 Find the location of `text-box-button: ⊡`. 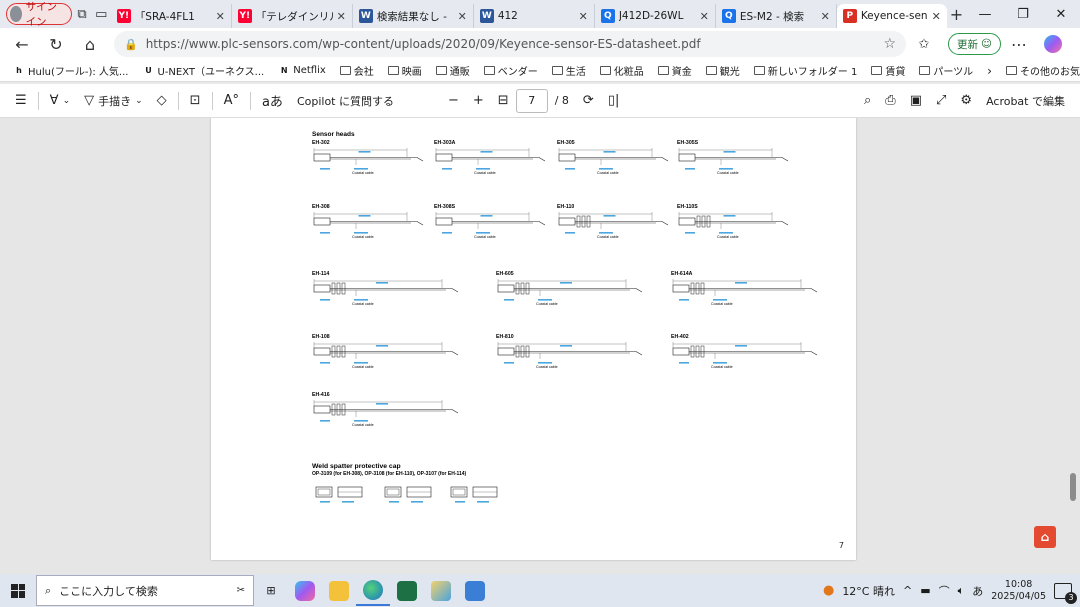

text-box-button: ⊡ is located at coordinates (195, 101).